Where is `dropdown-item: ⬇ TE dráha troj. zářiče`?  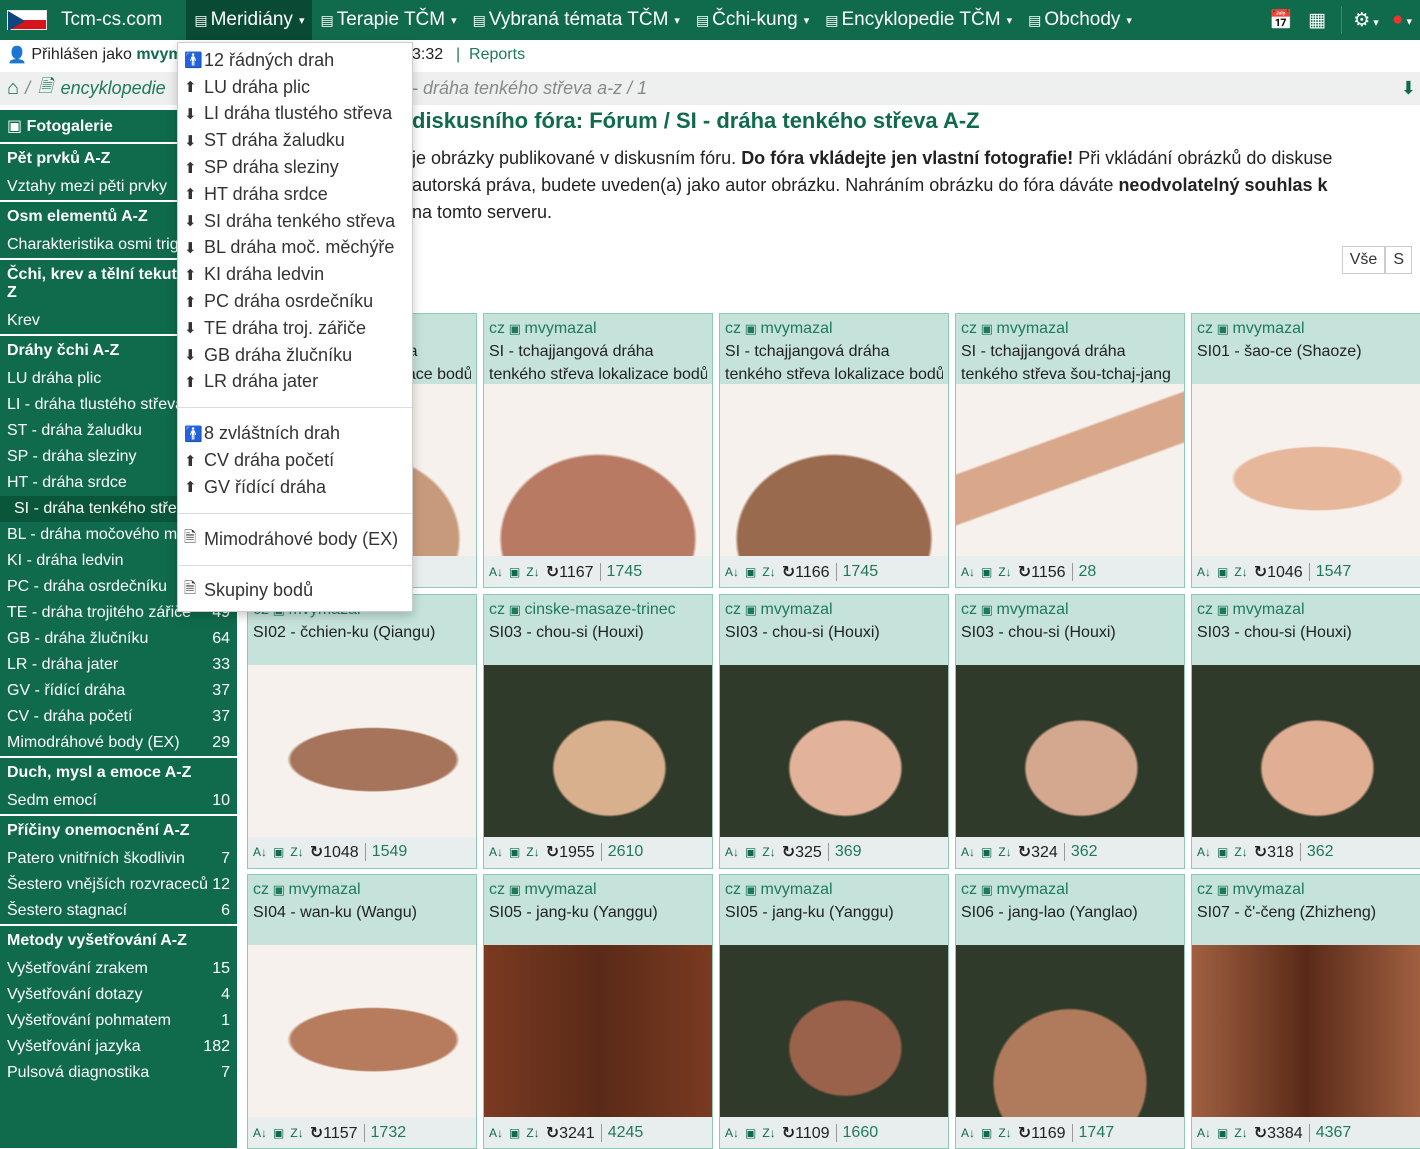 dropdown-item: ⬇ TE dráha troj. zářiče is located at coordinates (295, 328).